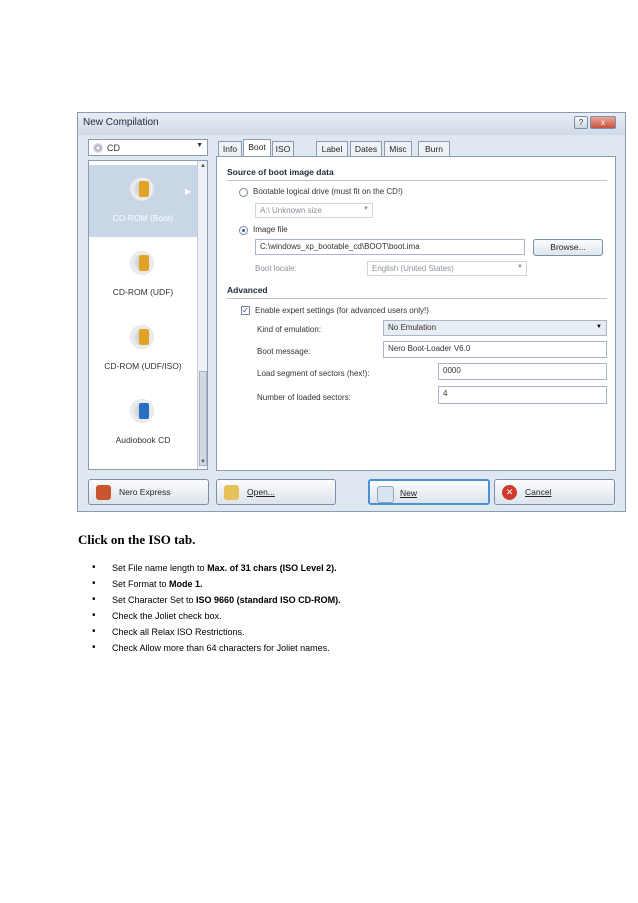 The height and width of the screenshot is (903, 638). I want to click on media-type-select: CD ▼, so click(148, 147).